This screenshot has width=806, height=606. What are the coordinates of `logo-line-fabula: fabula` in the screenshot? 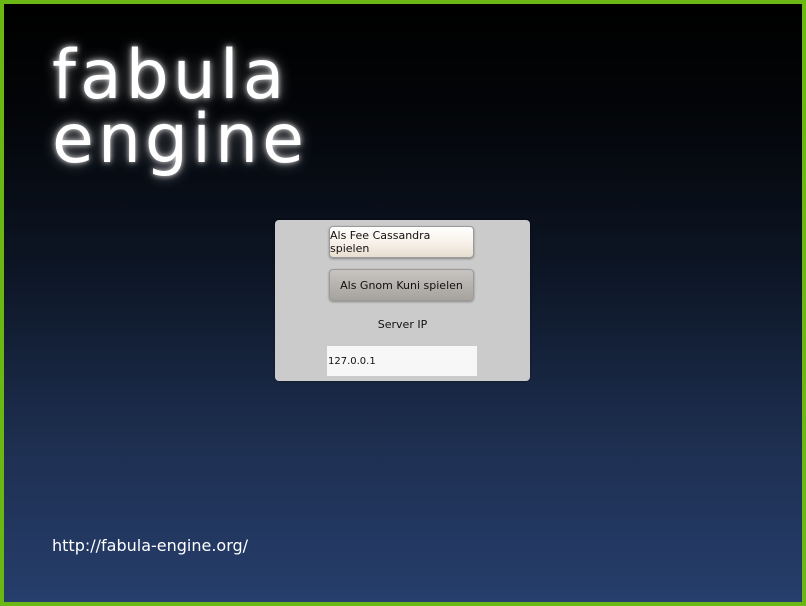 It's located at (170, 75).